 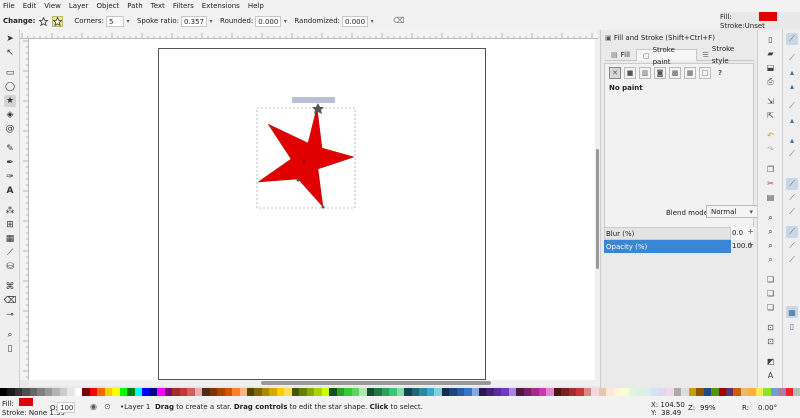 What do you see at coordinates (306, 157) in the screenshot?
I see `star-shape` at bounding box center [306, 157].